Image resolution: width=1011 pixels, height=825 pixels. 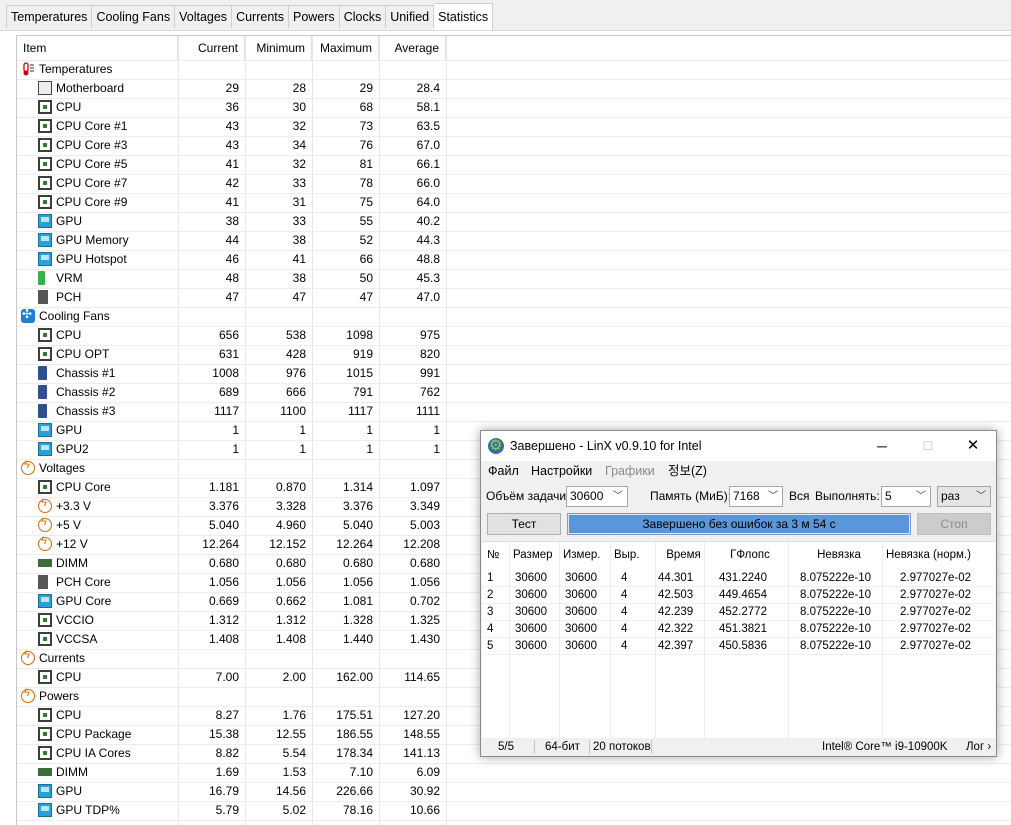 I want to click on linx-column-residual: Невязка, so click(x=839, y=555).